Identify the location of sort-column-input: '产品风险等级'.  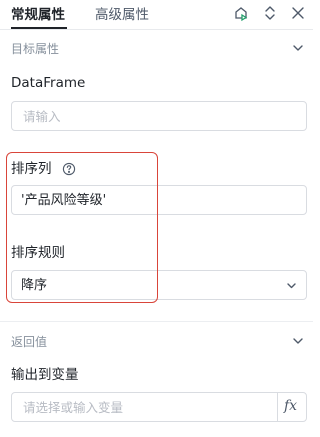
(159, 200).